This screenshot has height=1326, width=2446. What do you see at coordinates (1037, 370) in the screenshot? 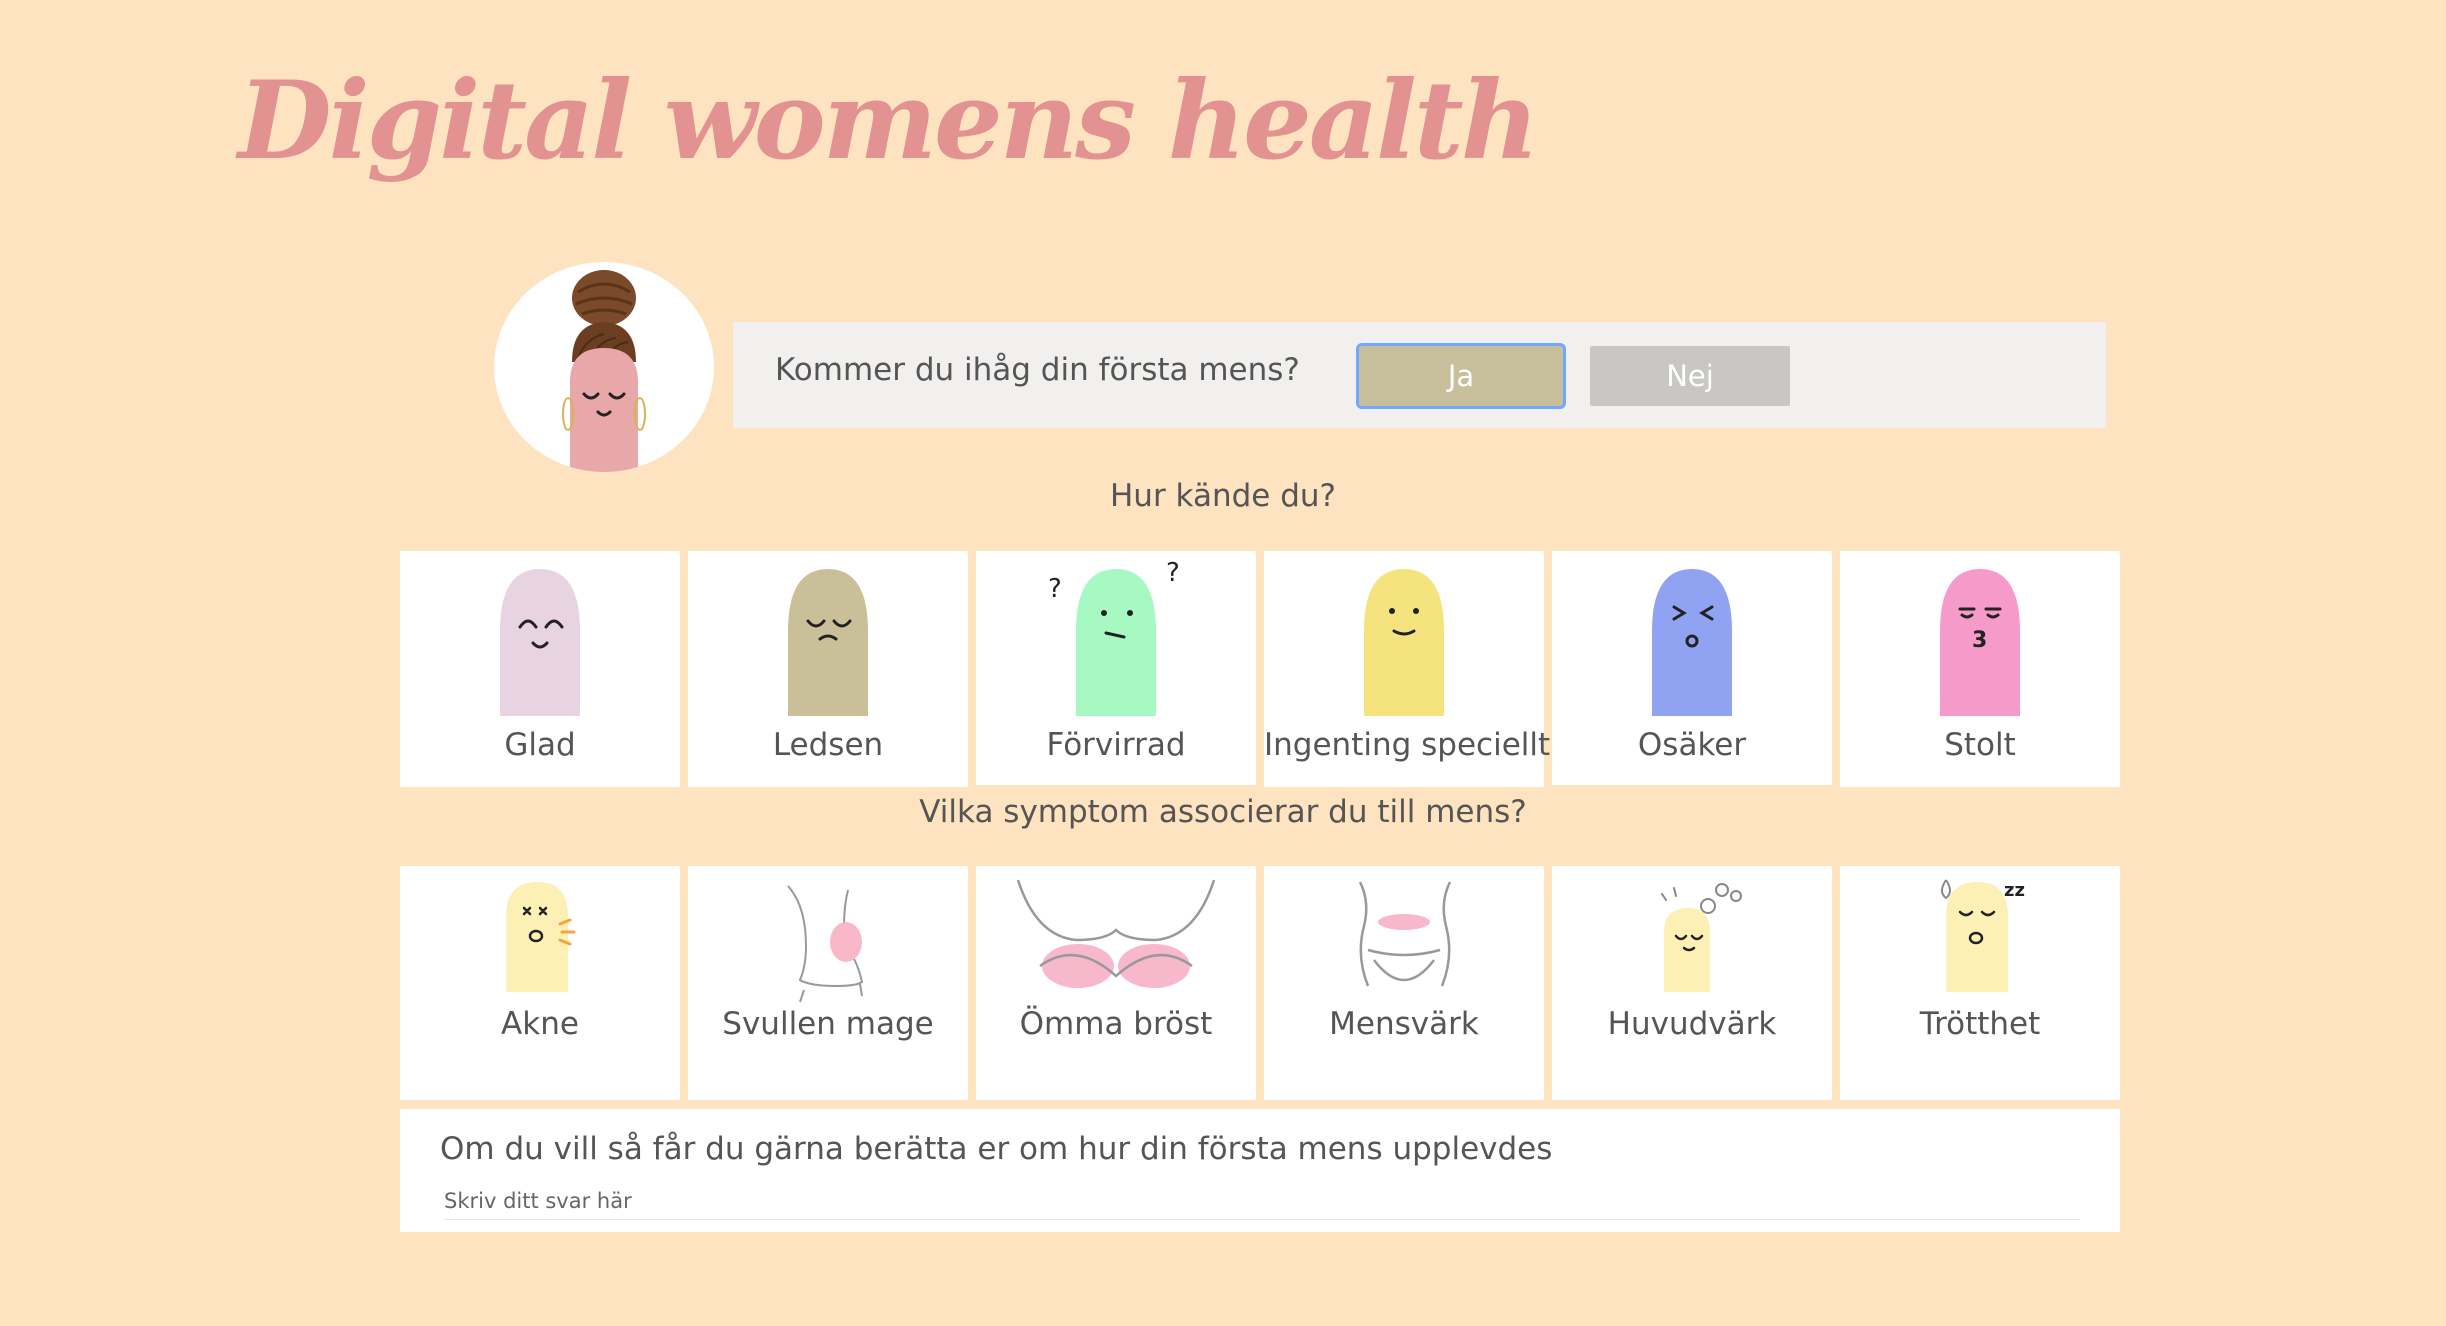
I see `question-text: Kommer du ihåg din första mens?` at bounding box center [1037, 370].